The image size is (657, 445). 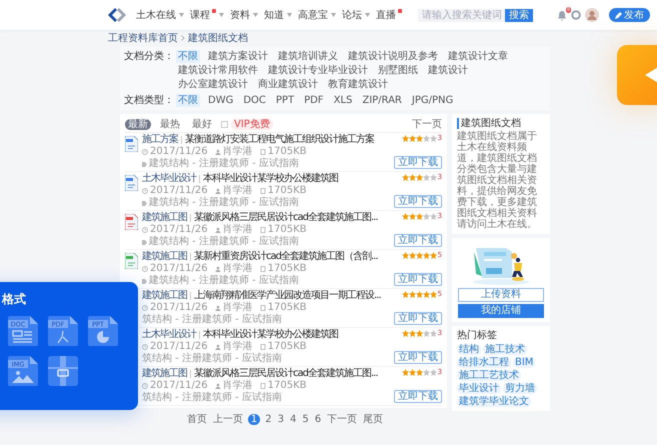 What do you see at coordinates (433, 100) in the screenshot?
I see `filter-option: JPG/PNG` at bounding box center [433, 100].